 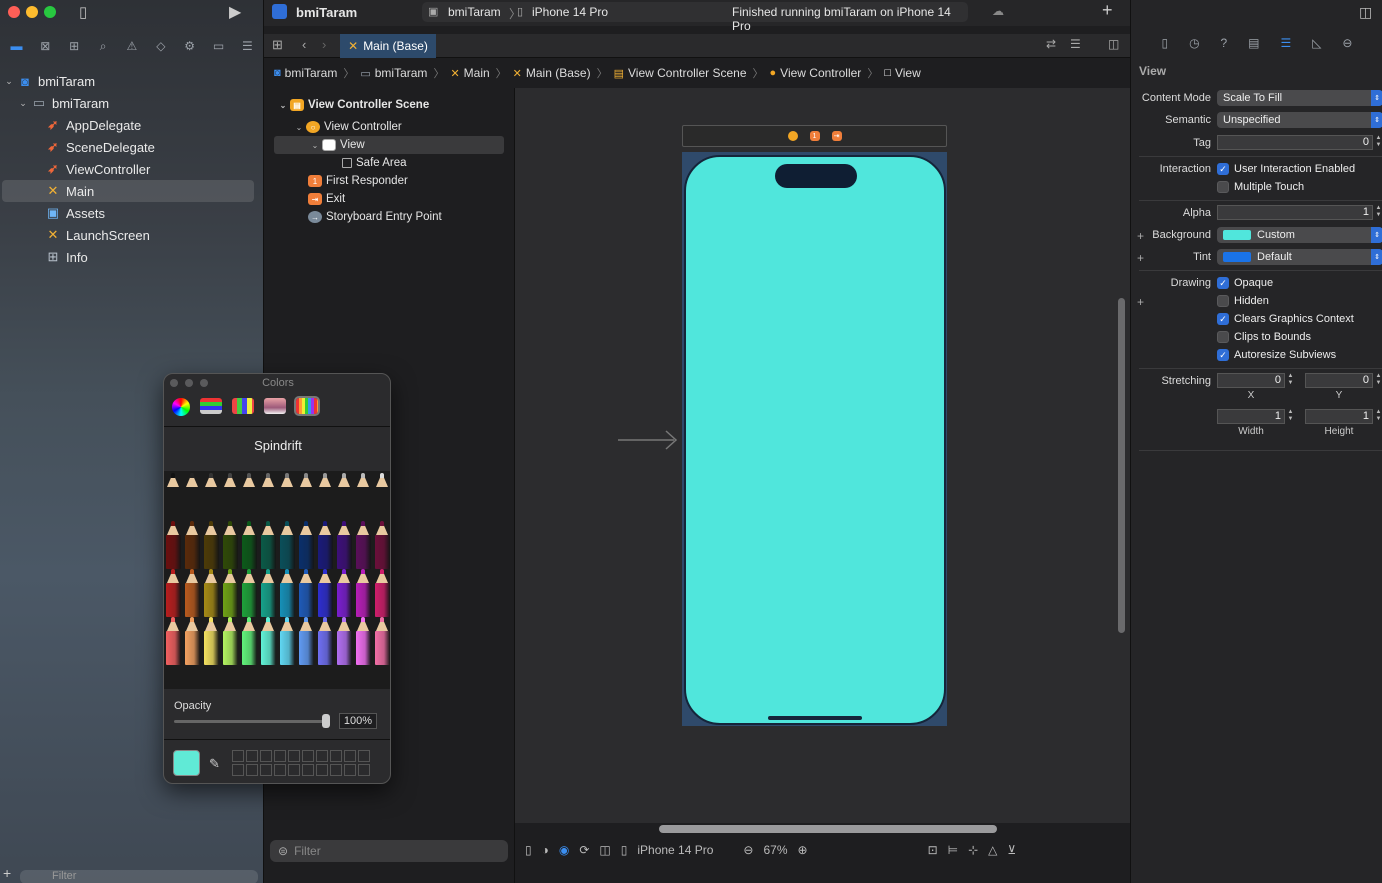 I want to click on appearance-icon: ◑, so click(x=545, y=850).